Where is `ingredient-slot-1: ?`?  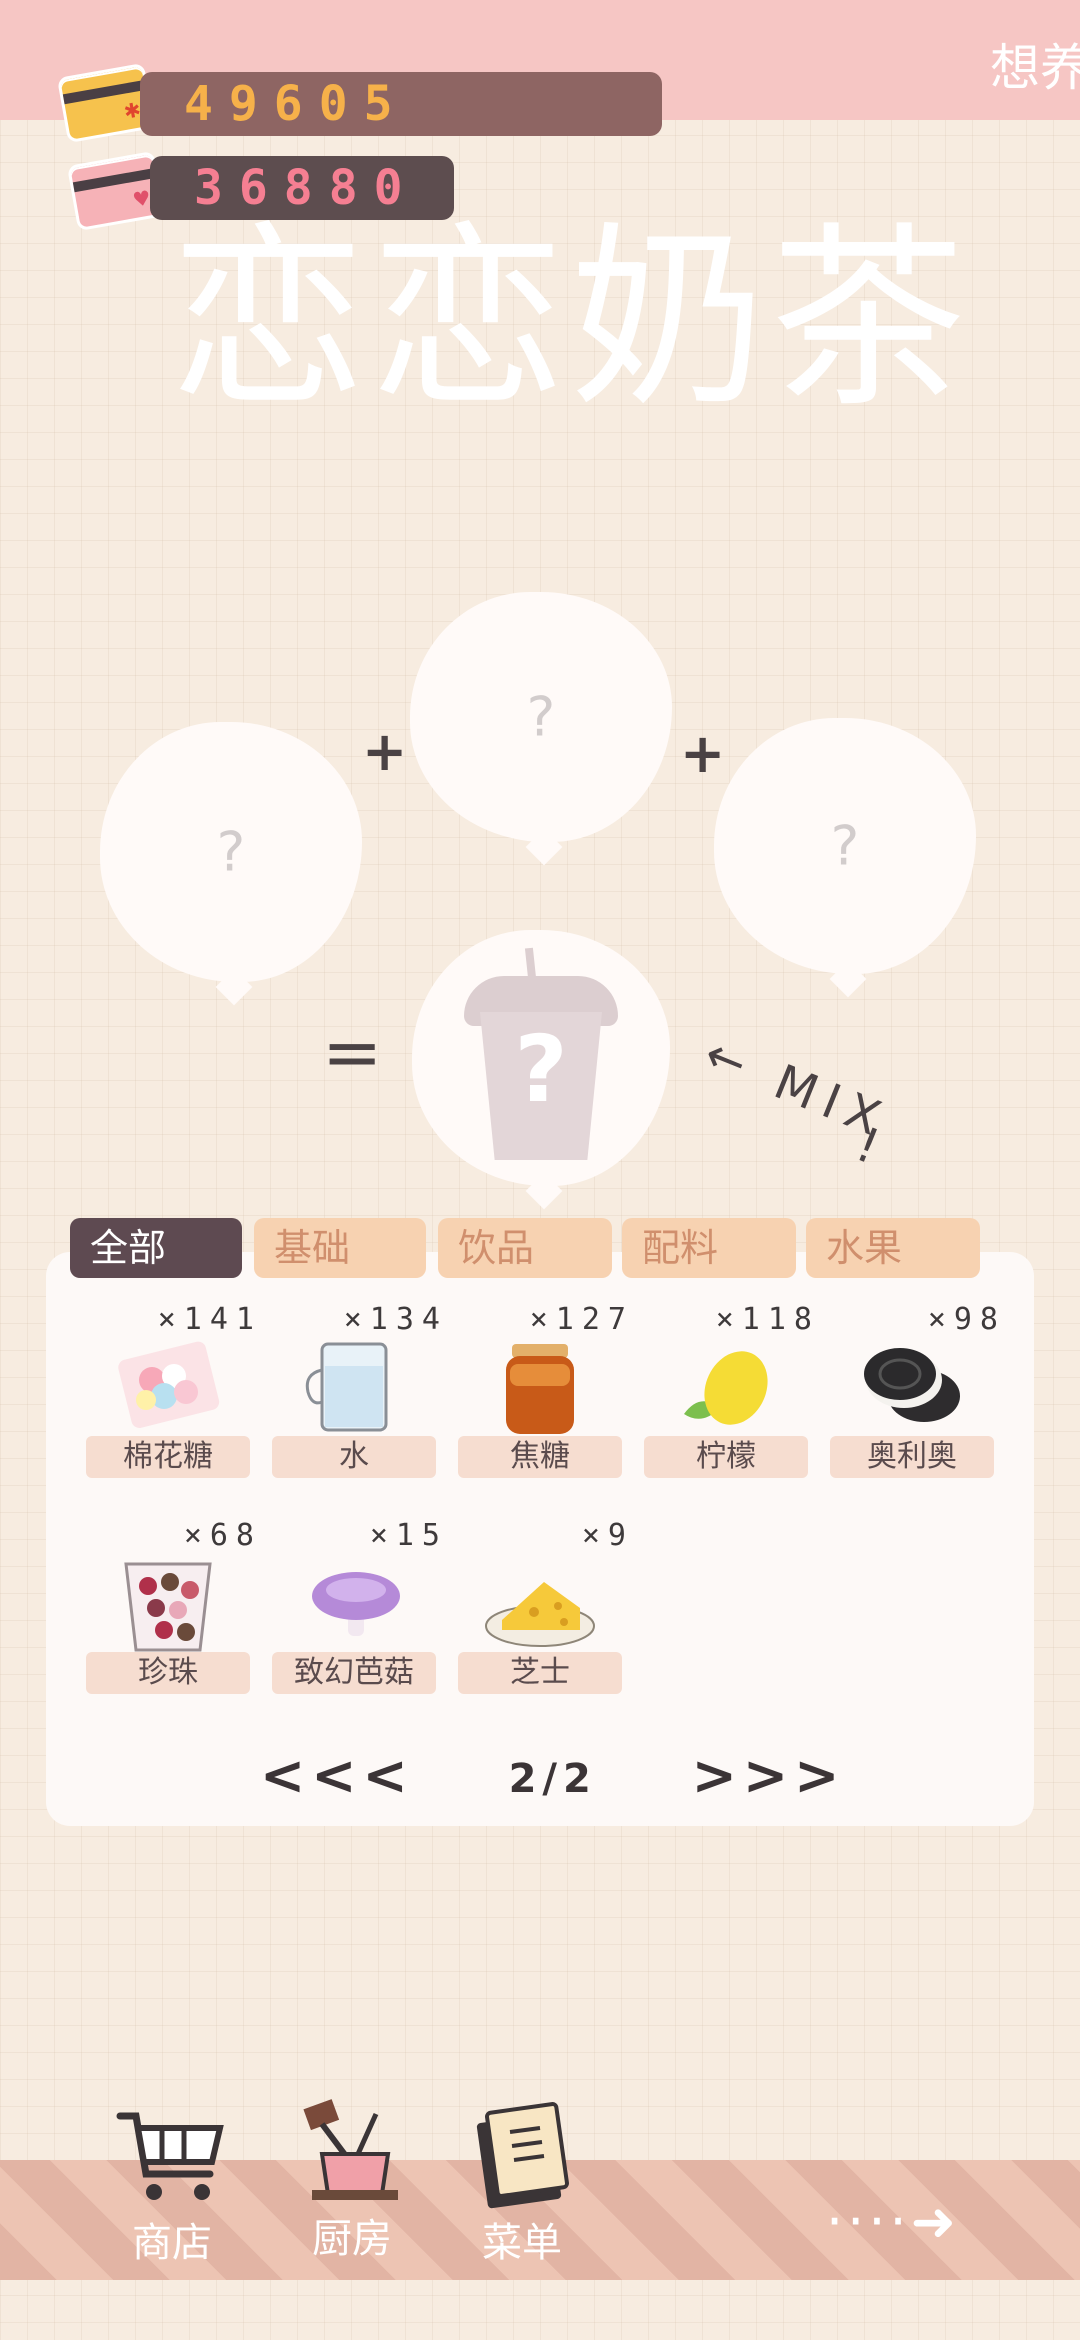
ingredient-slot-1: ? is located at coordinates (231, 852).